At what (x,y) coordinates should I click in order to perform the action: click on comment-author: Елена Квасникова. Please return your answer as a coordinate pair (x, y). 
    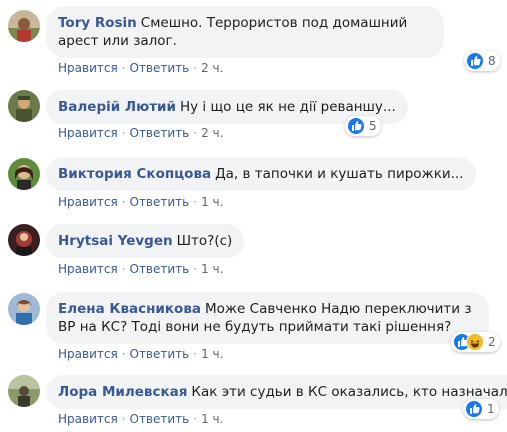
    Looking at the image, I should click on (129, 309).